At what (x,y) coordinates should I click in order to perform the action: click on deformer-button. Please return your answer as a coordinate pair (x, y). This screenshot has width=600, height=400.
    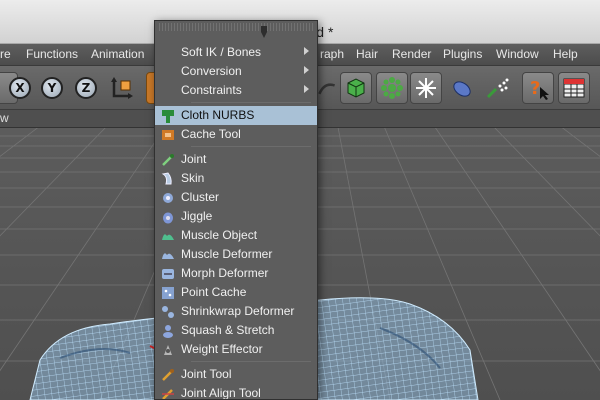
    Looking at the image, I should click on (462, 88).